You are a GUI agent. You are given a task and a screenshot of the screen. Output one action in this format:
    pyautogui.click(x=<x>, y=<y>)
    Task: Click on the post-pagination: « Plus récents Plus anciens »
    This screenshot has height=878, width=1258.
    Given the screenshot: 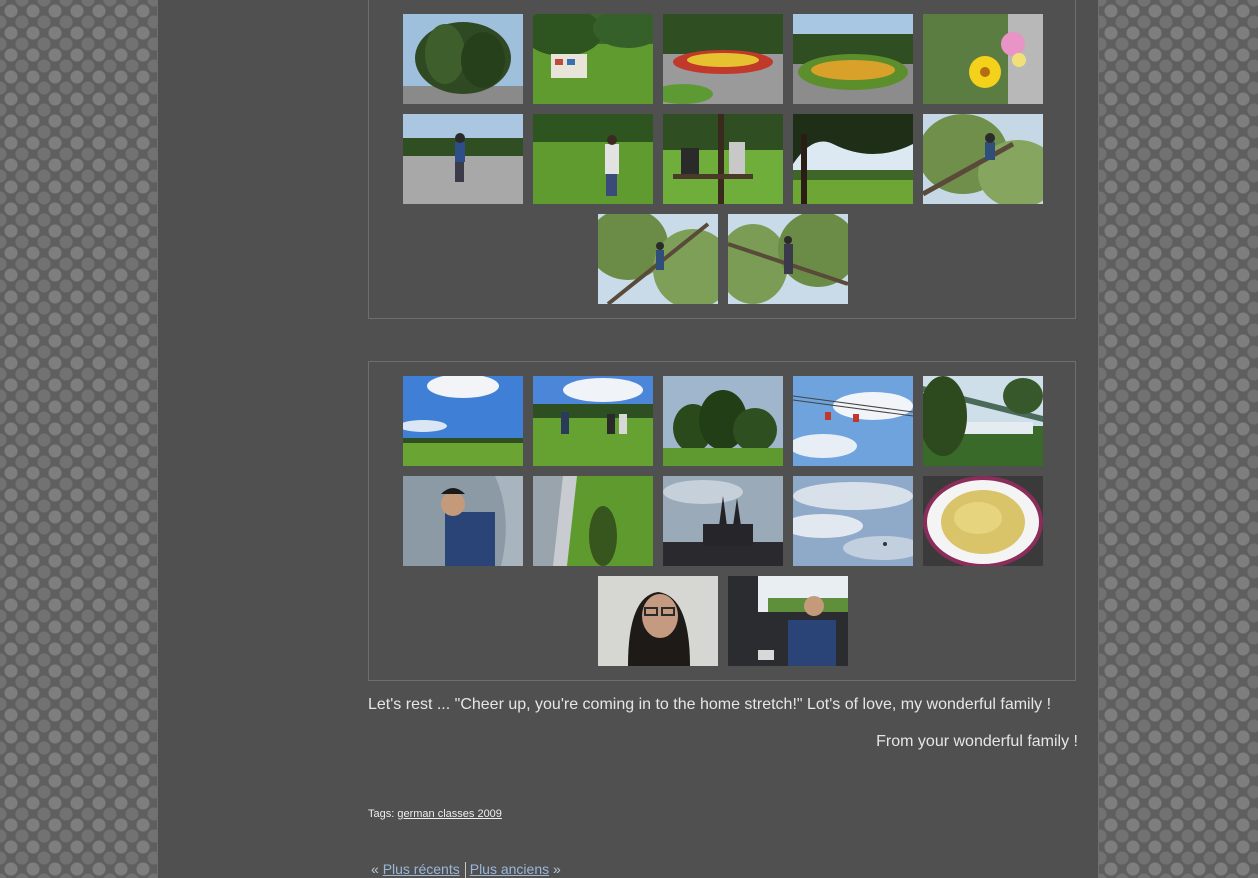 What is the action you would take?
    pyautogui.click(x=466, y=869)
    